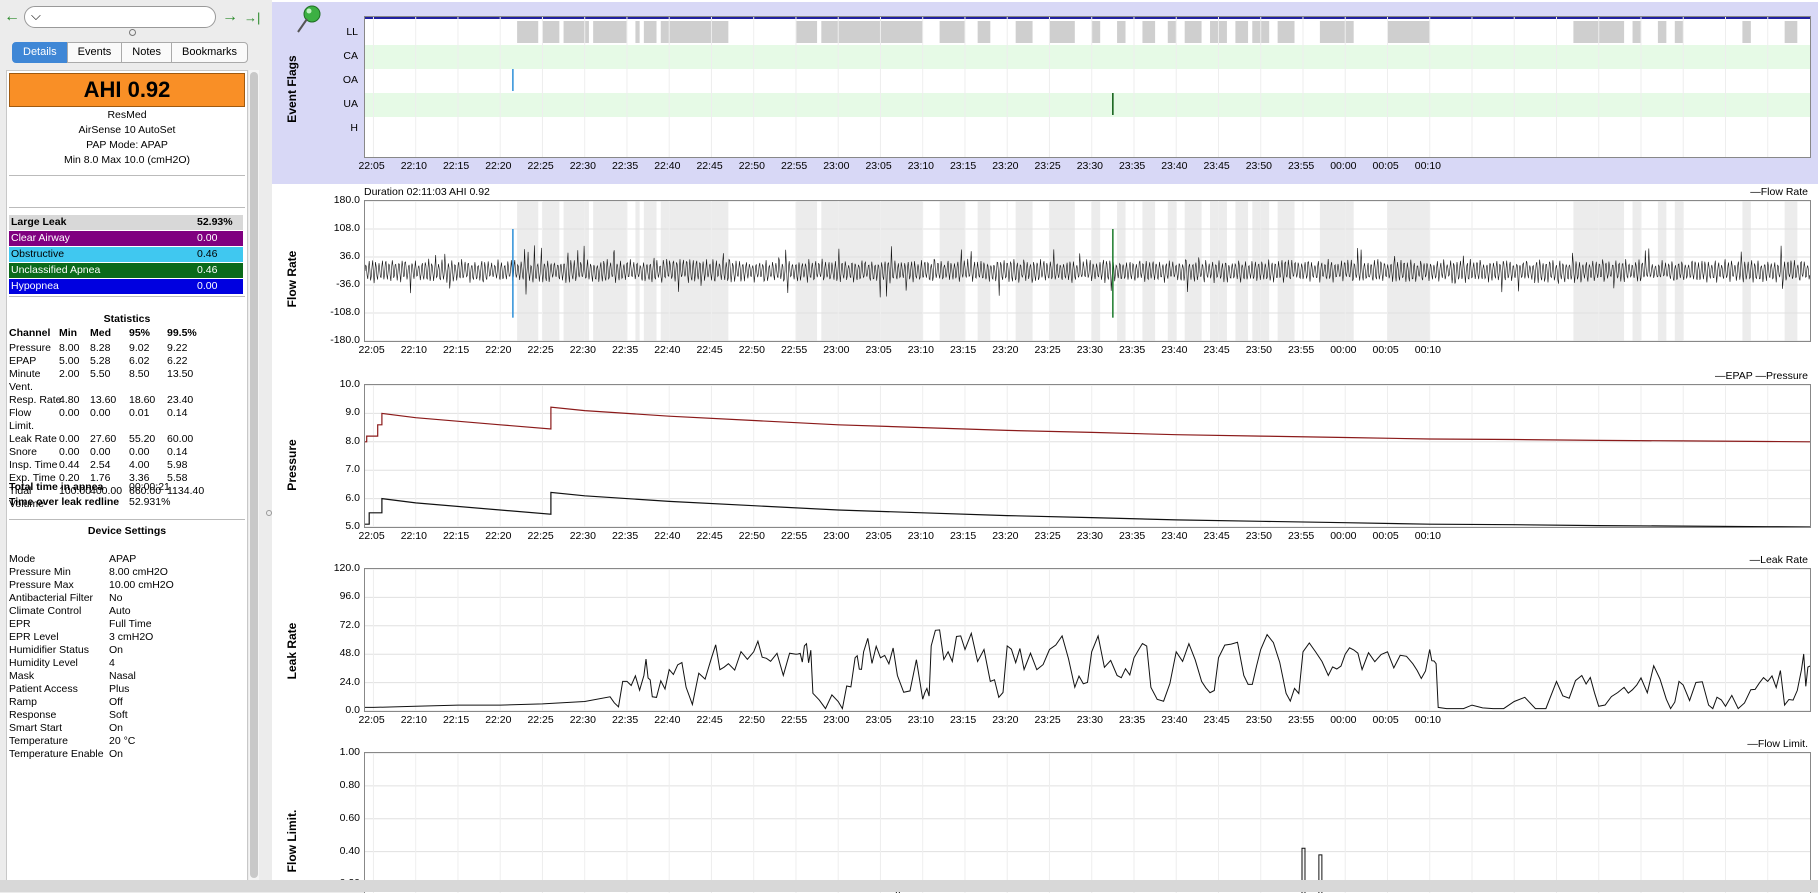 This screenshot has width=1818, height=893. Describe the element at coordinates (230, 17) in the screenshot. I see `forward-arrow-icon: →` at that location.